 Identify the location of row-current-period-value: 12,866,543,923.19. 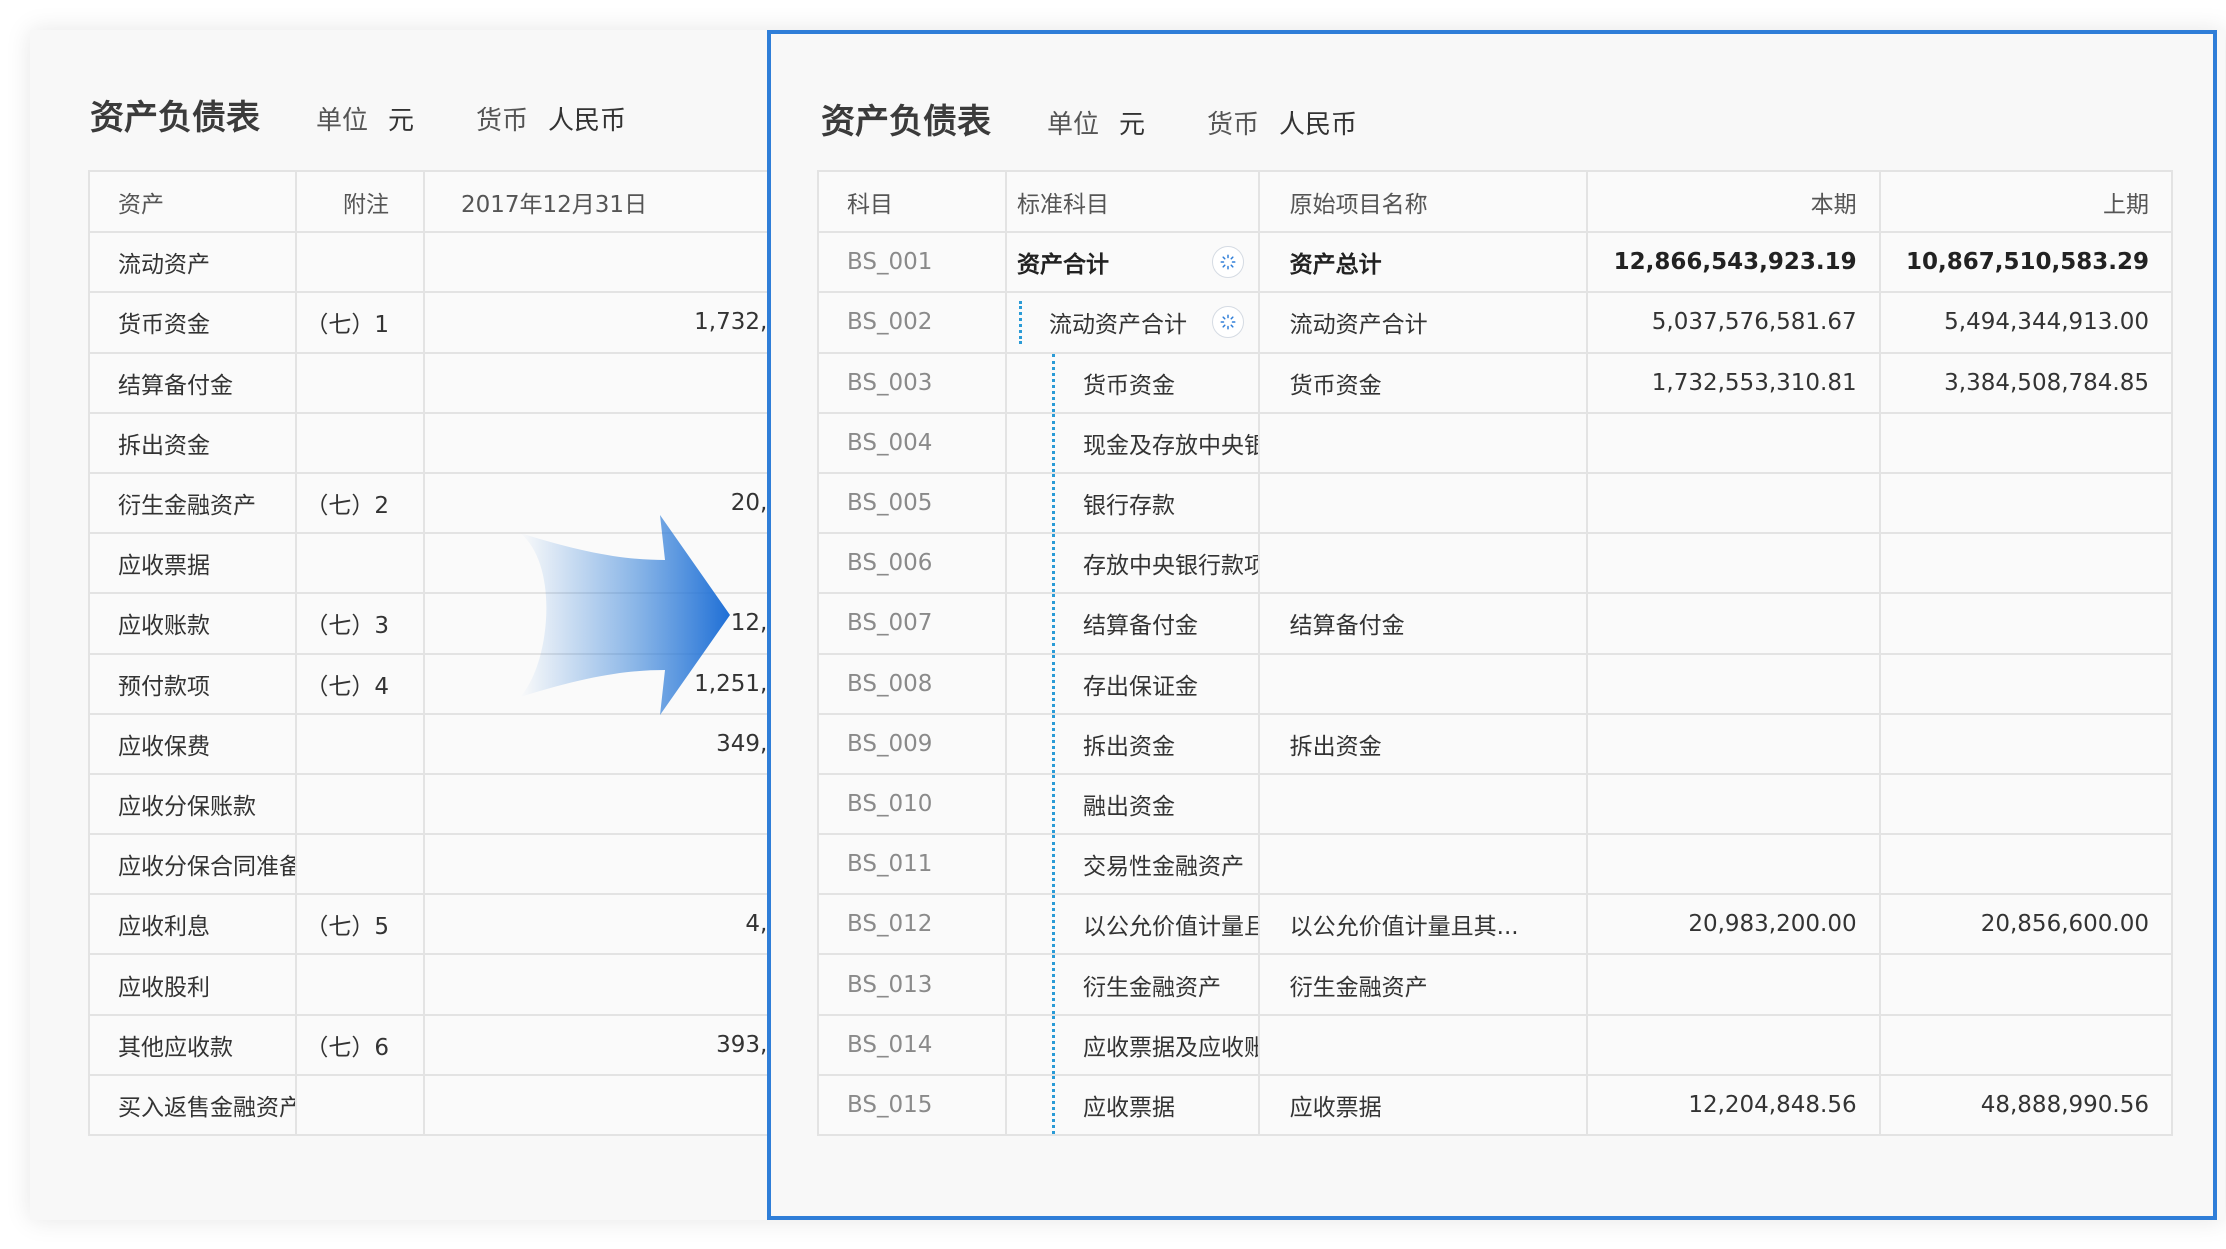
(1734, 263).